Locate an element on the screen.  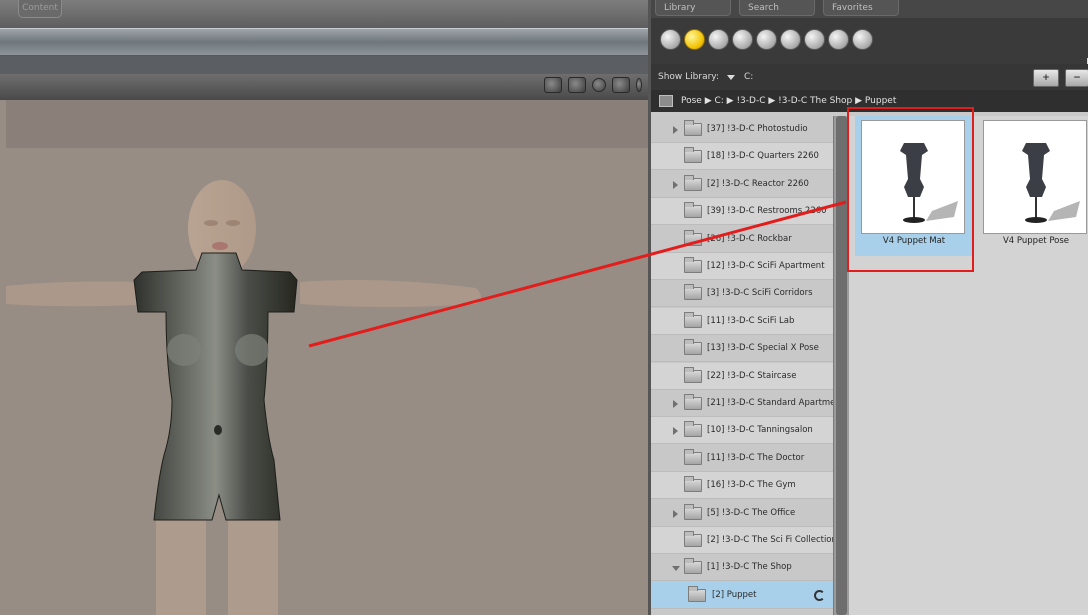
folder-label: [22] !3-D-C Staircase is located at coordinates (752, 375).